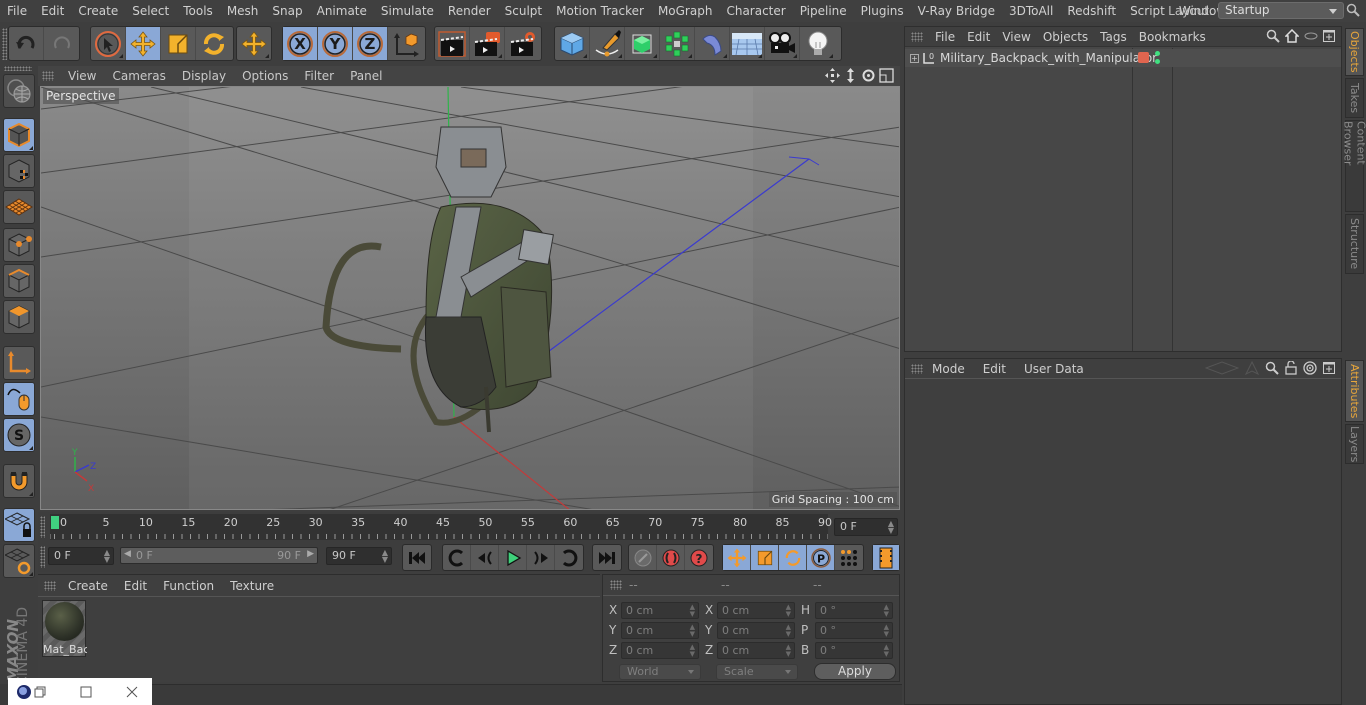 Image resolution: width=1366 pixels, height=705 pixels. I want to click on menu-motion-tracker: Motion Tracker, so click(600, 11).